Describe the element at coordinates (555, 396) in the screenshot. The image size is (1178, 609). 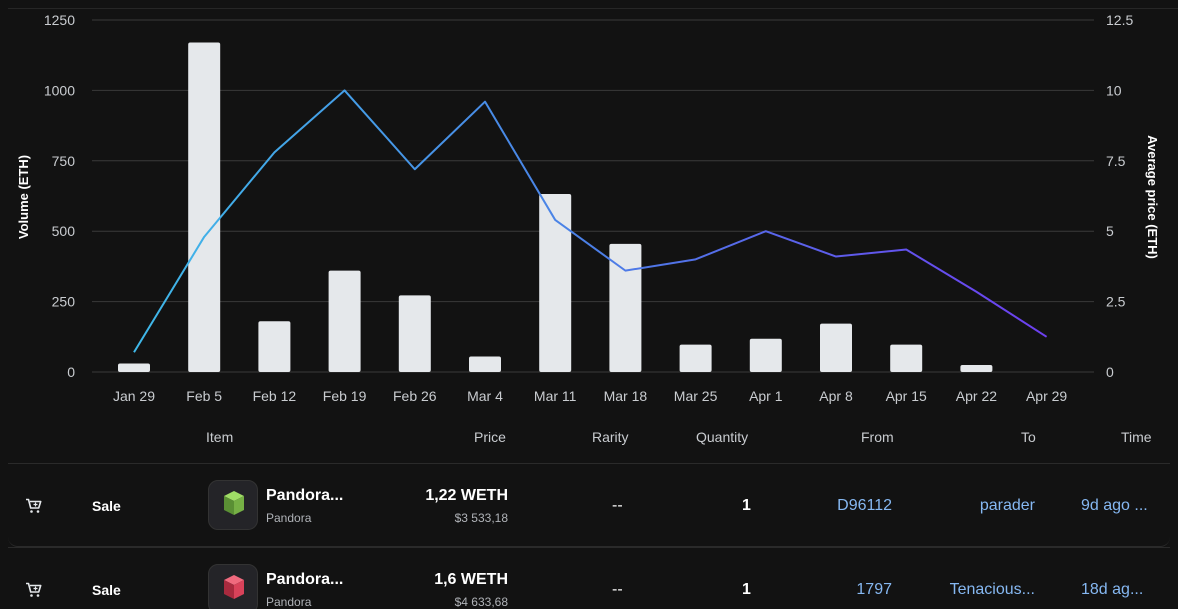
I see `x-tick-label: Mar 11` at that location.